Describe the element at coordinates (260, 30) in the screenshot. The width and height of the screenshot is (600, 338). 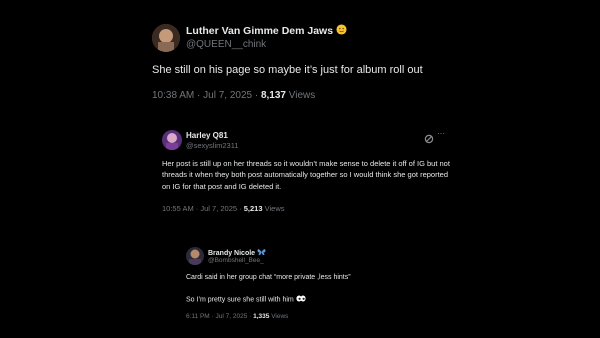
I see `display-name-text: Luther Van Gimme Dem Jaws` at that location.